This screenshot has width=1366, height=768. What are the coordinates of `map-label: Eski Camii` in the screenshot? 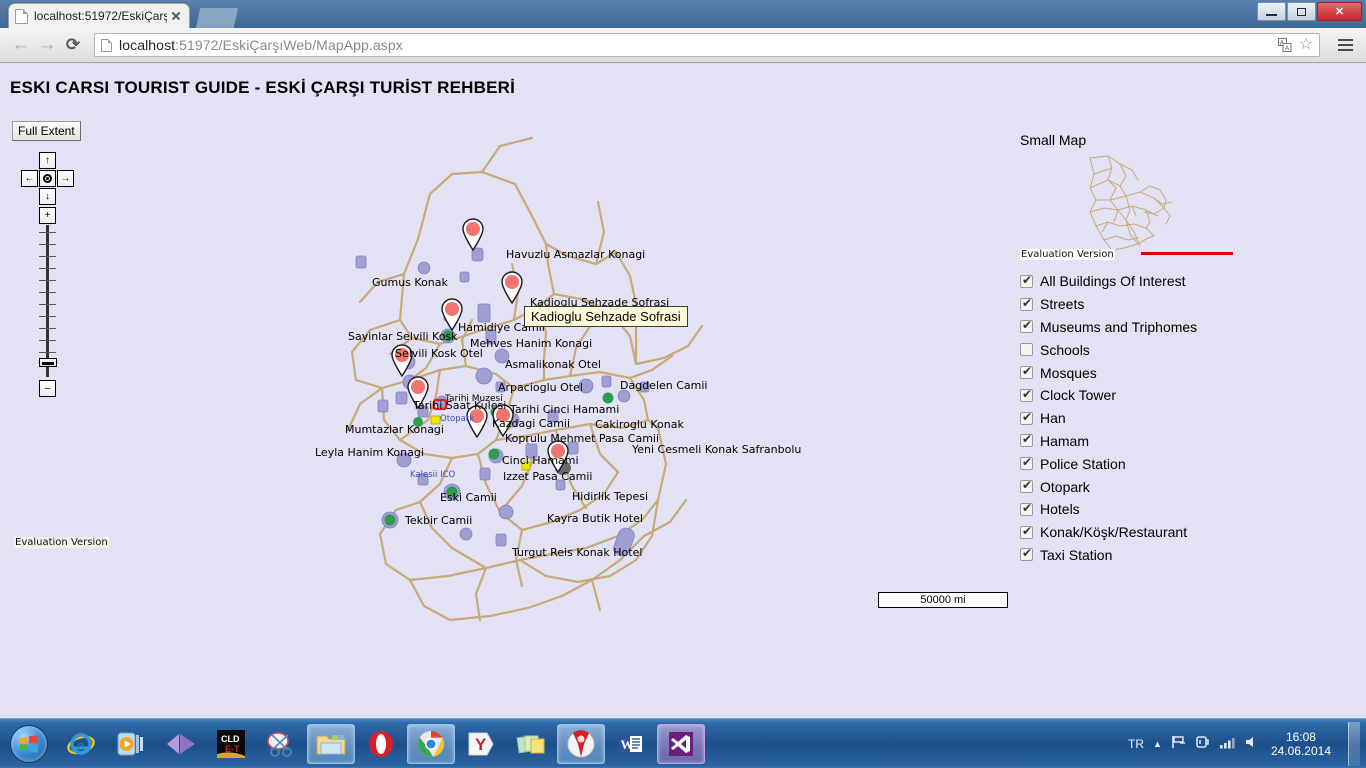 It's located at (468, 497).